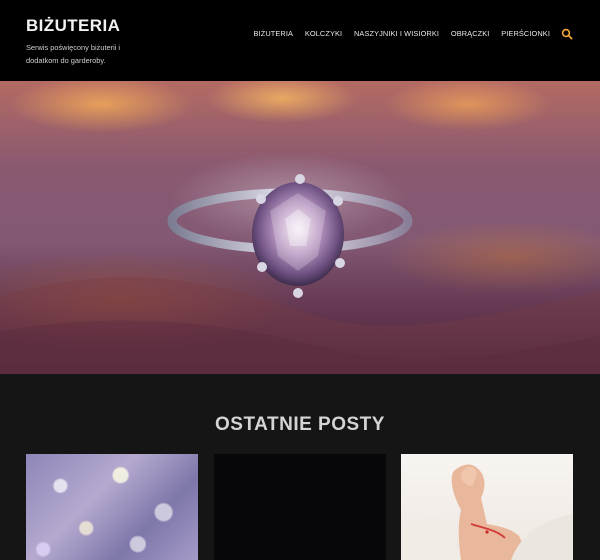  I want to click on recent-posts-heading: OSTATNIE POSTY, so click(300, 424).